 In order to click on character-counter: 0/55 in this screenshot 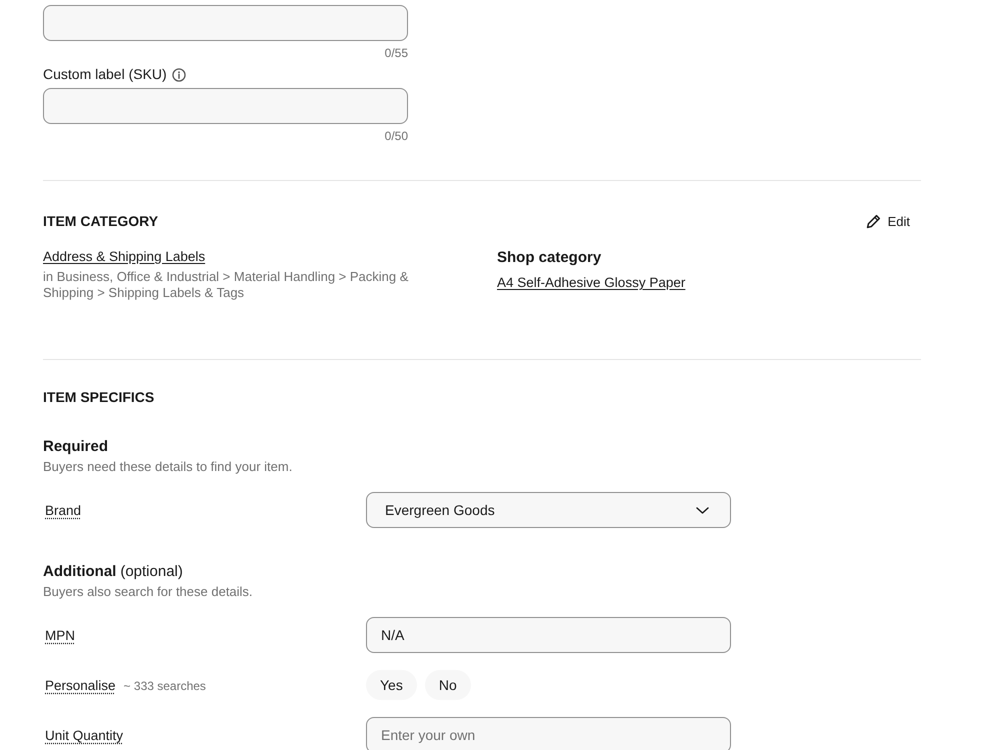, I will do `click(396, 53)`.